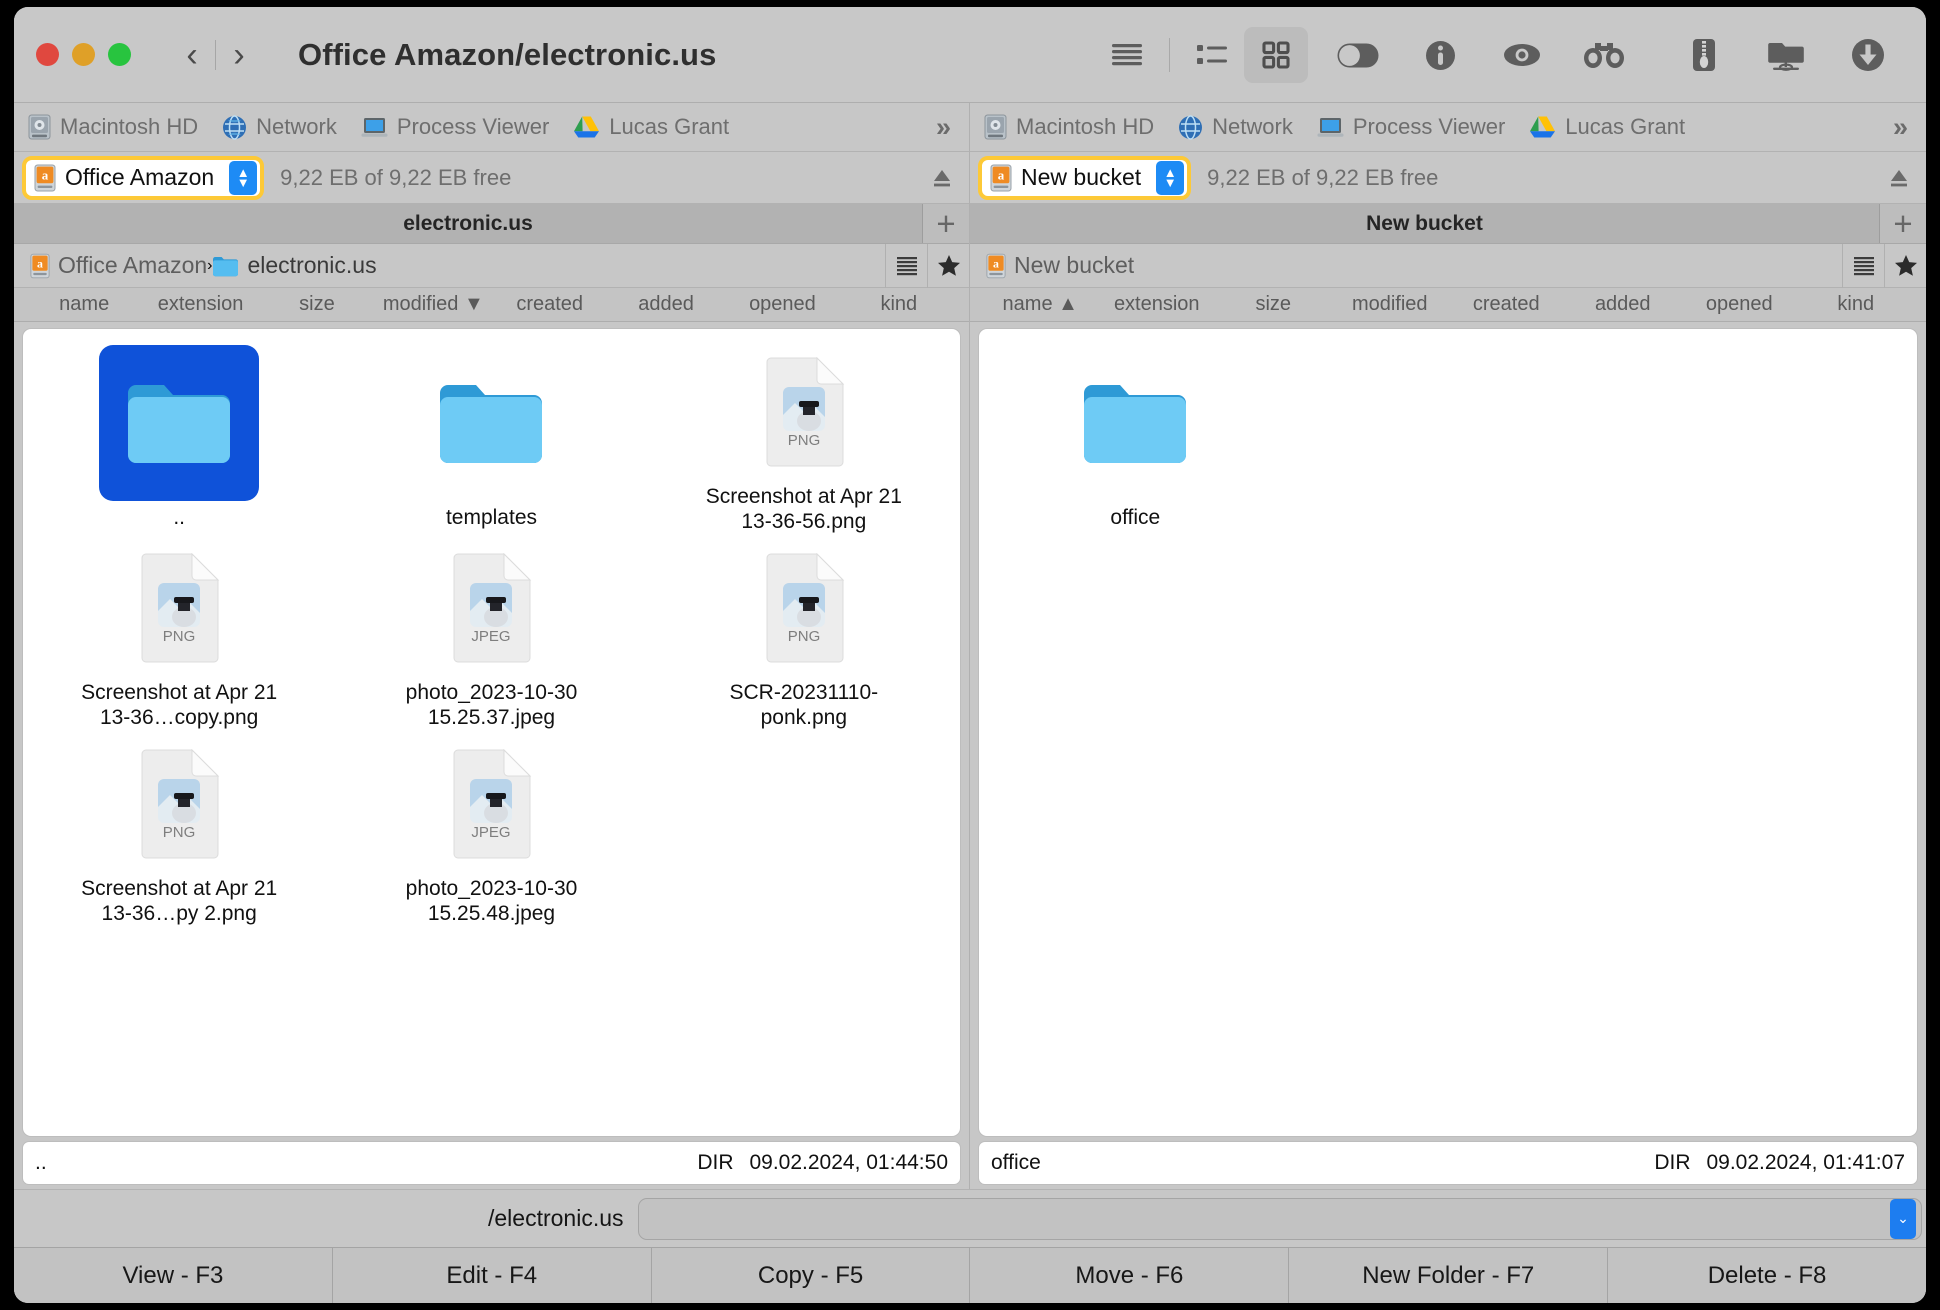  I want to click on left-breadcrumb-item-root: a Office Amazon, so click(118, 265).